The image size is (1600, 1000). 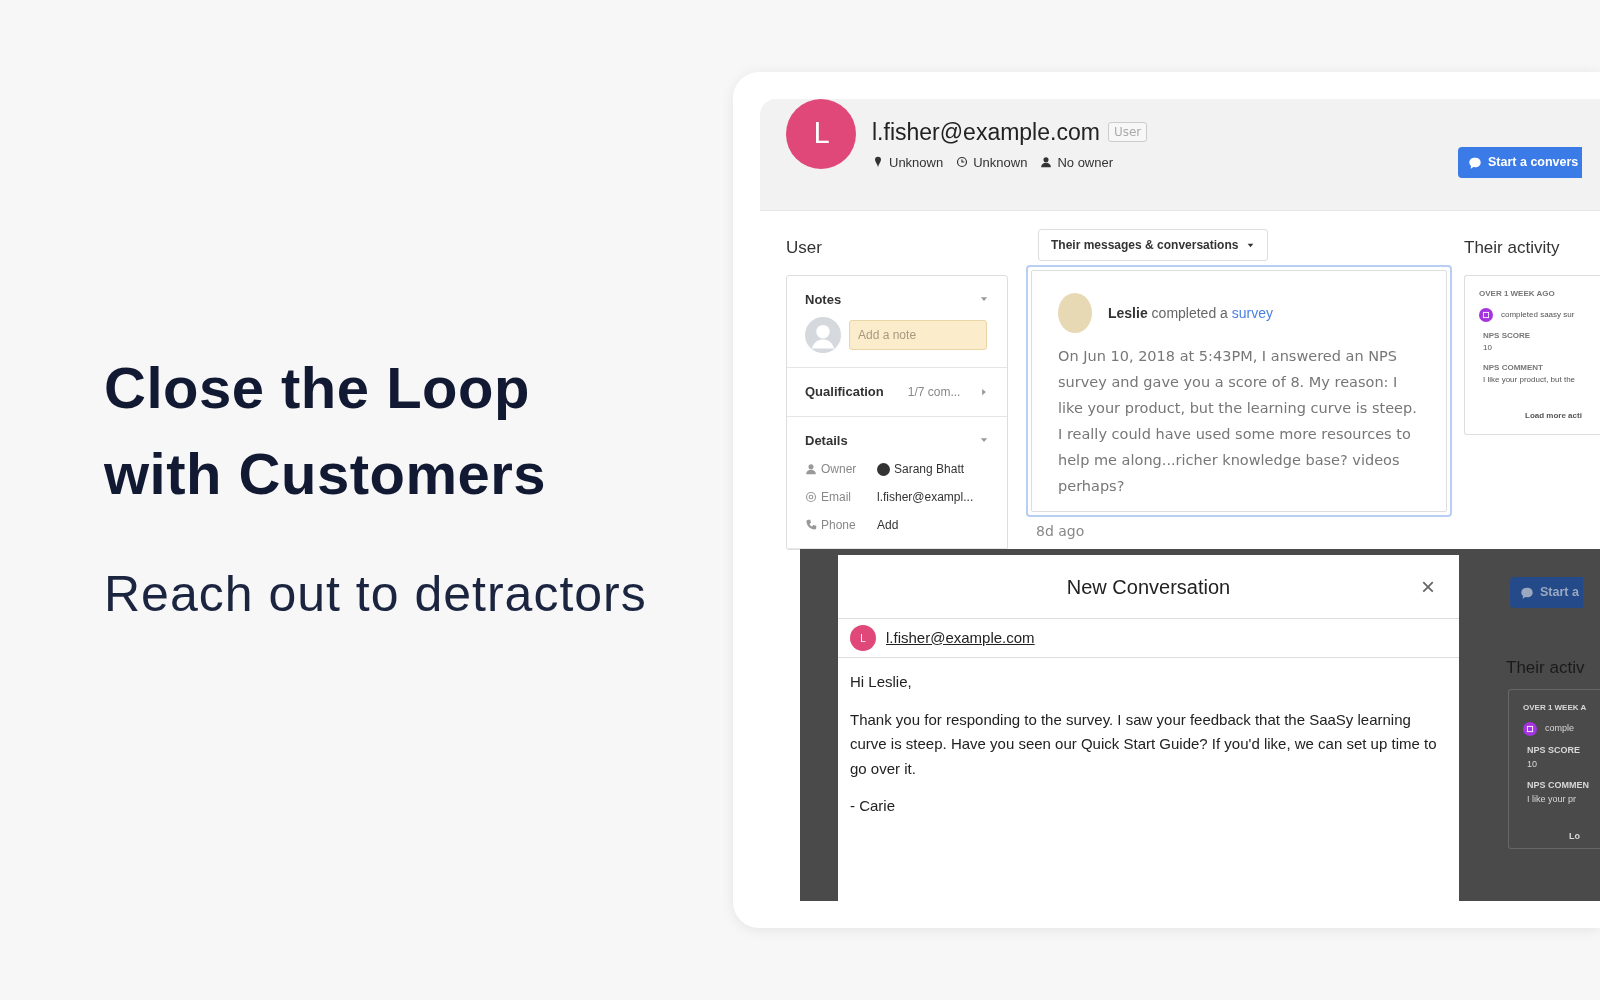 What do you see at coordinates (1153, 245) in the screenshot?
I see `conversation-filter-dropdown: Their messages & conversations` at bounding box center [1153, 245].